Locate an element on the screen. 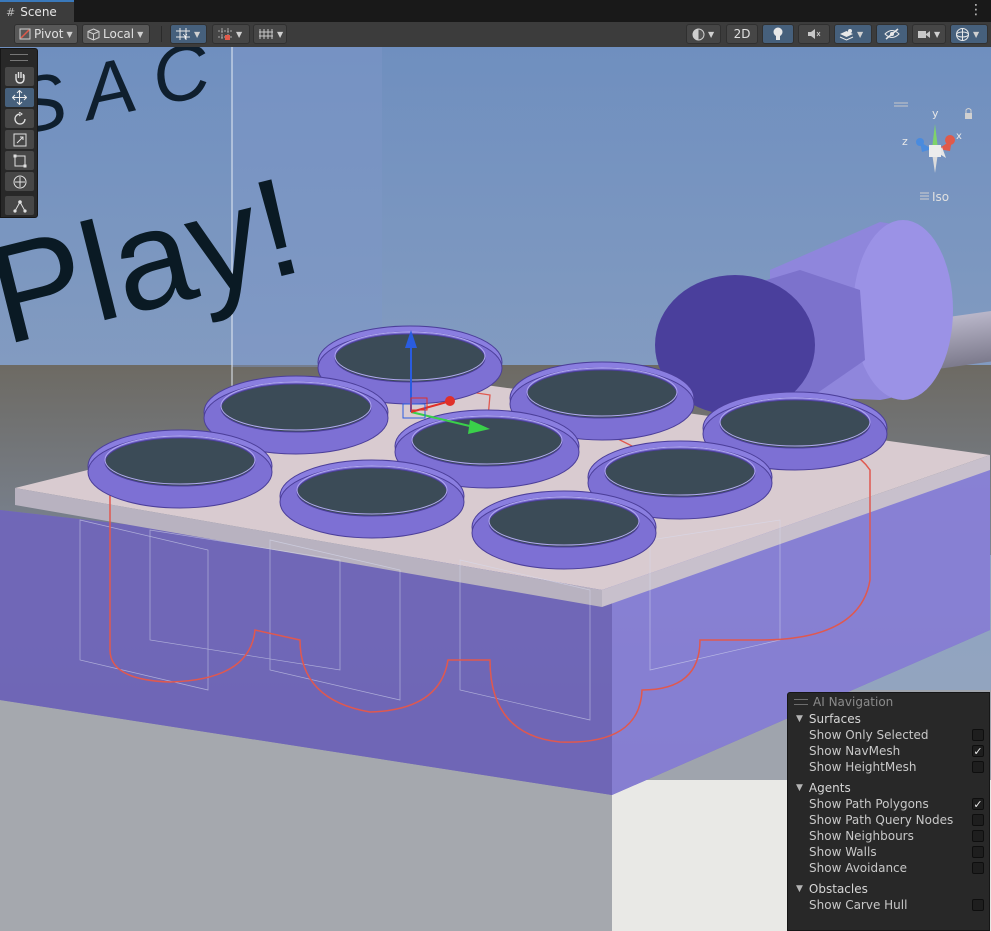  scene-tab-label: Scene is located at coordinates (38, 12).